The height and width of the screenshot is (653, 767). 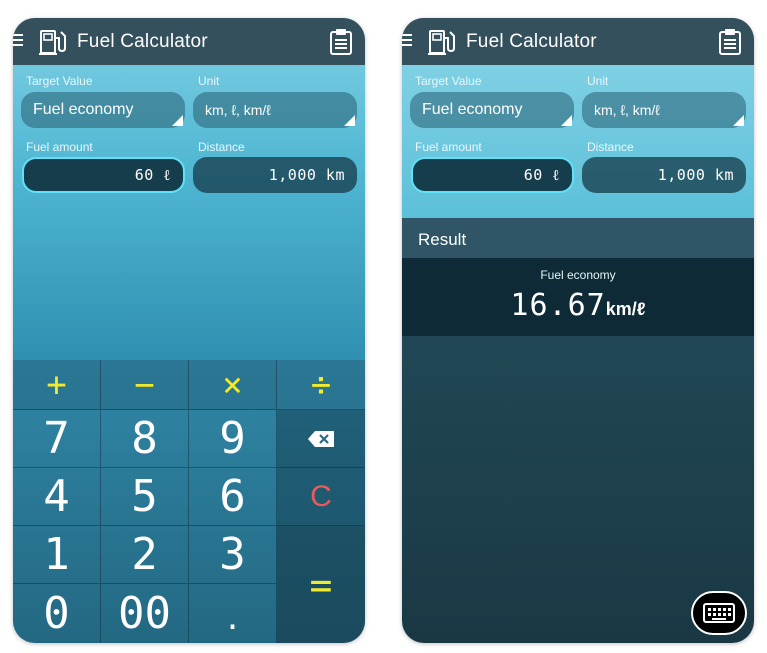 What do you see at coordinates (145, 613) in the screenshot?
I see `key-00: 00` at bounding box center [145, 613].